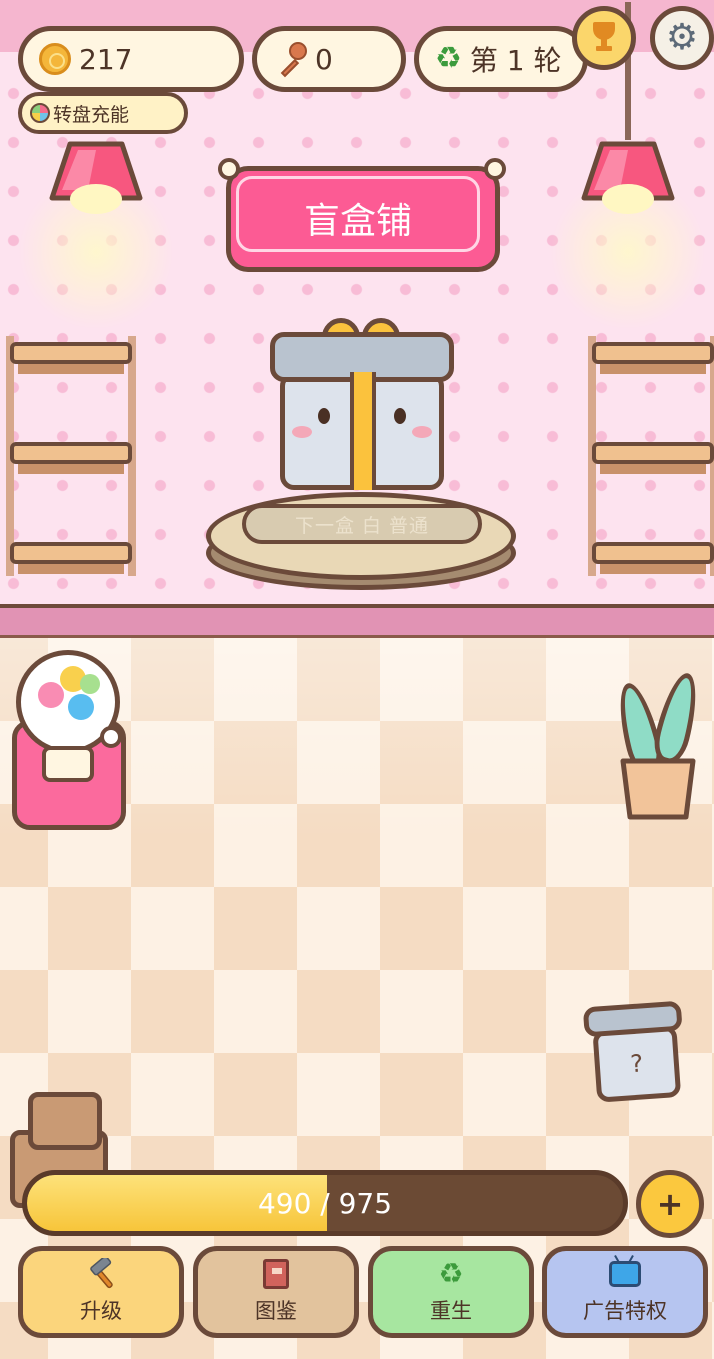  Describe the element at coordinates (276, 1292) in the screenshot. I see `collection-button: 图鉴` at that location.